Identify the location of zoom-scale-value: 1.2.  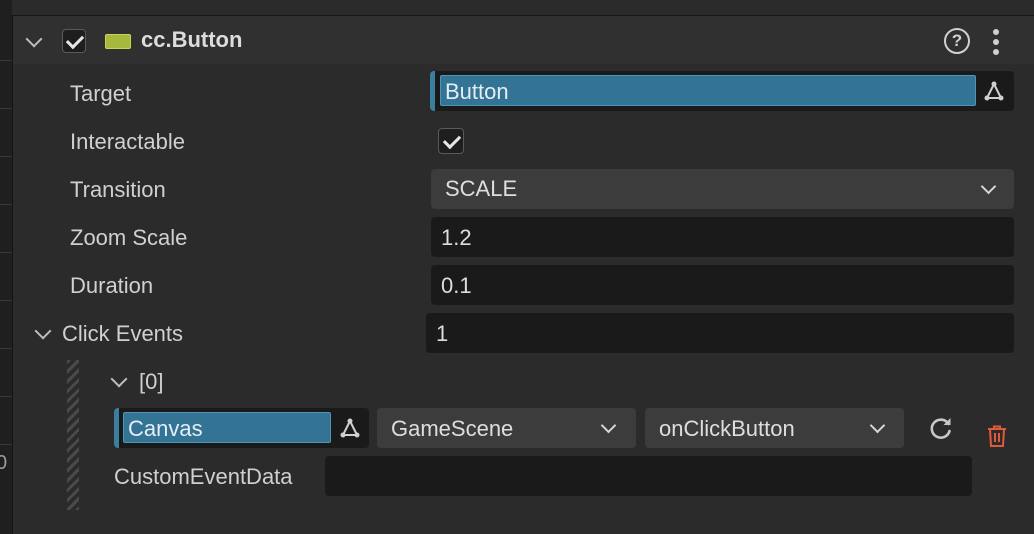
(456, 237).